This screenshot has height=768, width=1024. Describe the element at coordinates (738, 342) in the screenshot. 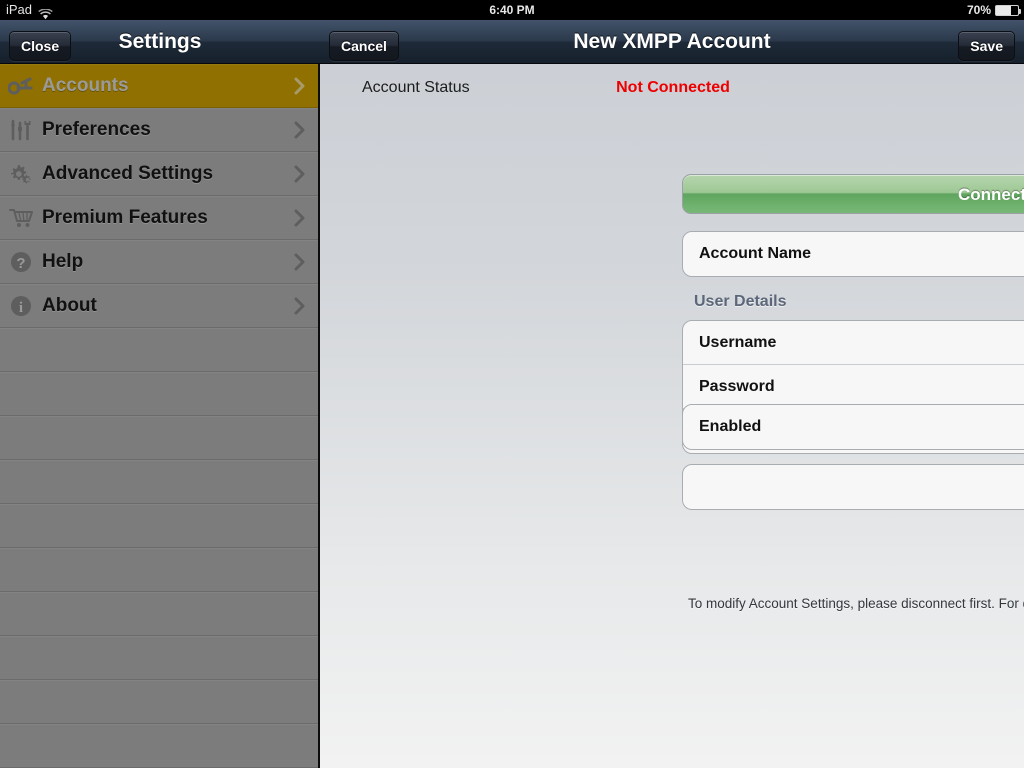

I see `username-label: Username` at that location.